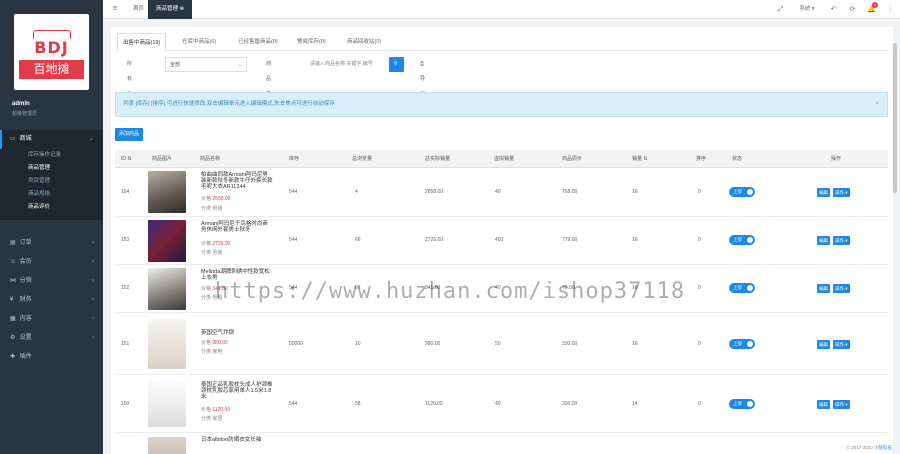 This screenshot has height=454, width=900. Describe the element at coordinates (214, 342) in the screenshot. I see `product-price: 价格:980.00` at that location.